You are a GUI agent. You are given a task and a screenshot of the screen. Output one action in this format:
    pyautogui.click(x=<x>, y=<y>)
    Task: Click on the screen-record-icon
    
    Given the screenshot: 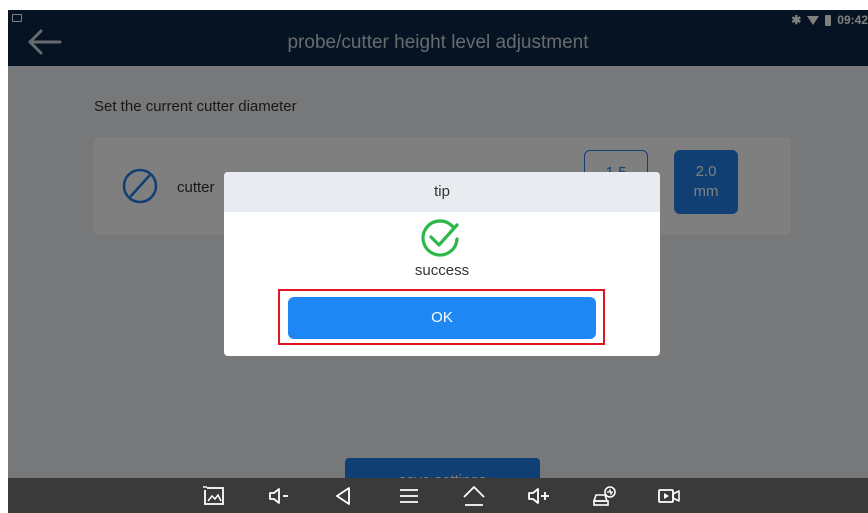 What is the action you would take?
    pyautogui.click(x=669, y=496)
    